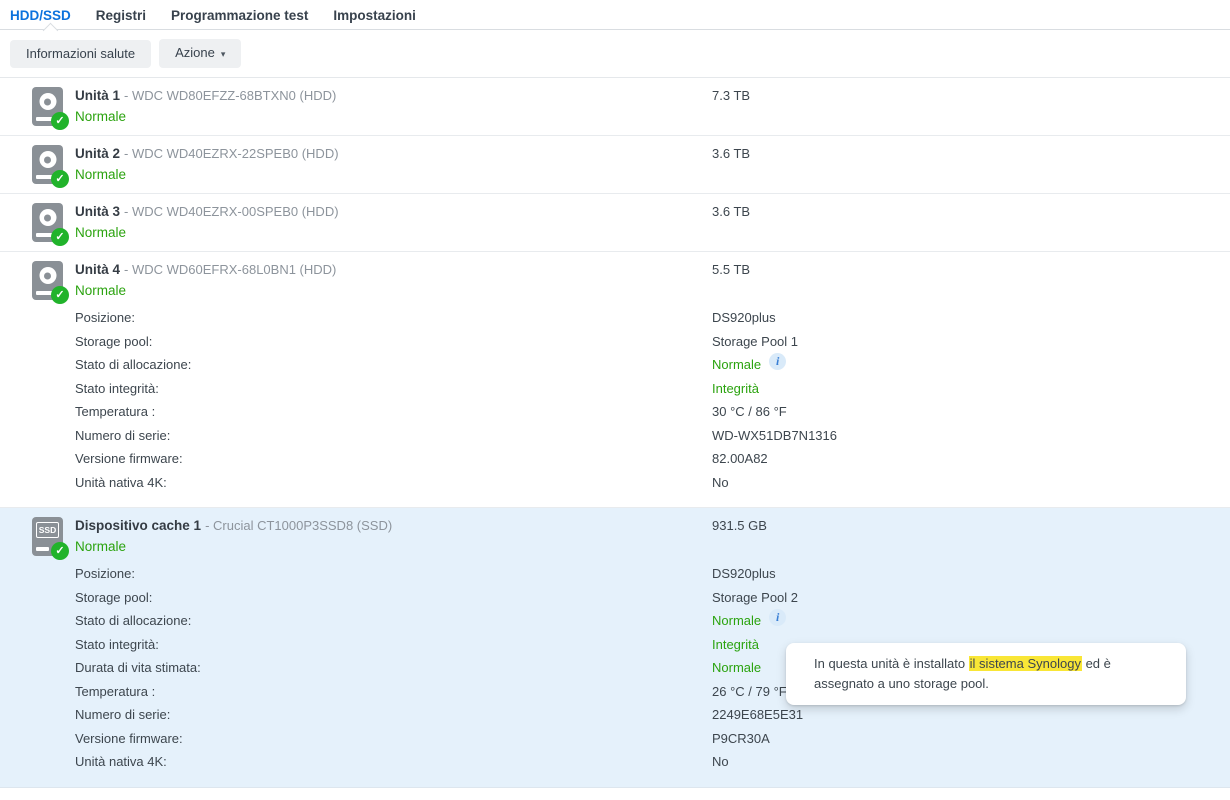 The width and height of the screenshot is (1230, 800). What do you see at coordinates (652, 715) in the screenshot?
I see `detail-row: Numero di serie: 2249E68E5E31` at bounding box center [652, 715].